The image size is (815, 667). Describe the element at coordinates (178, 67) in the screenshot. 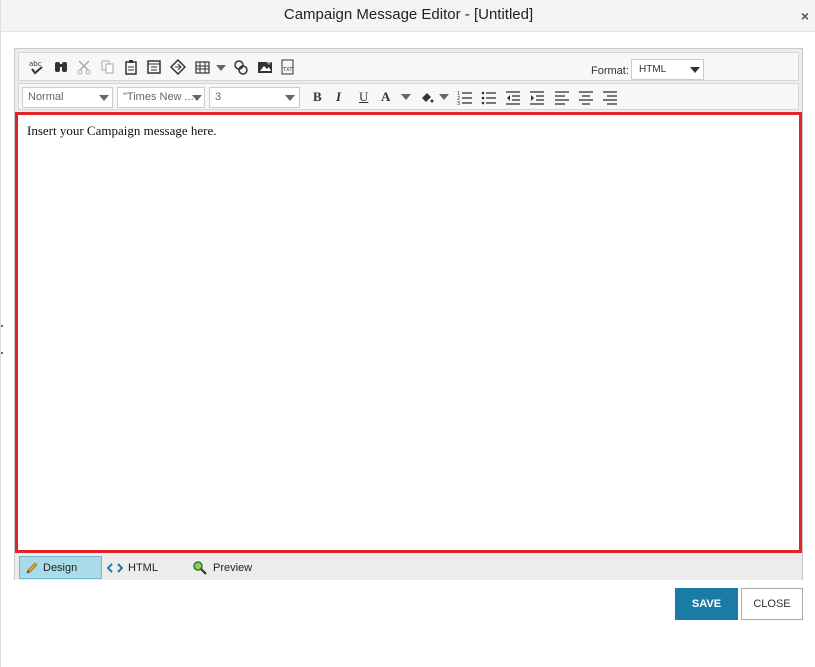

I see `insert-link-icon` at that location.